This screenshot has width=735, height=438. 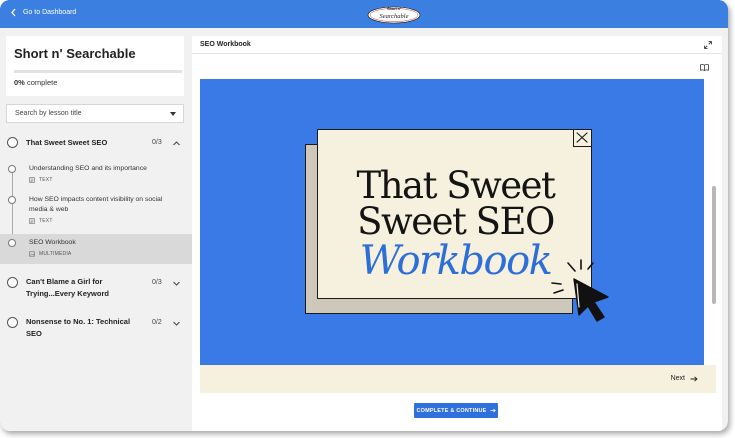 I want to click on expand-icon, so click(x=708, y=45).